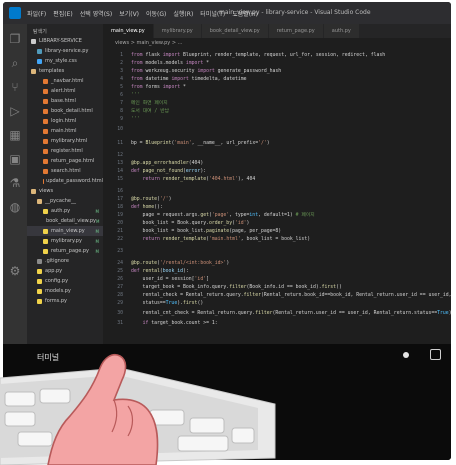 Image resolution: width=456 pixels, height=465 pixels. I want to click on file-tree-item: base.html, so click(65, 101).